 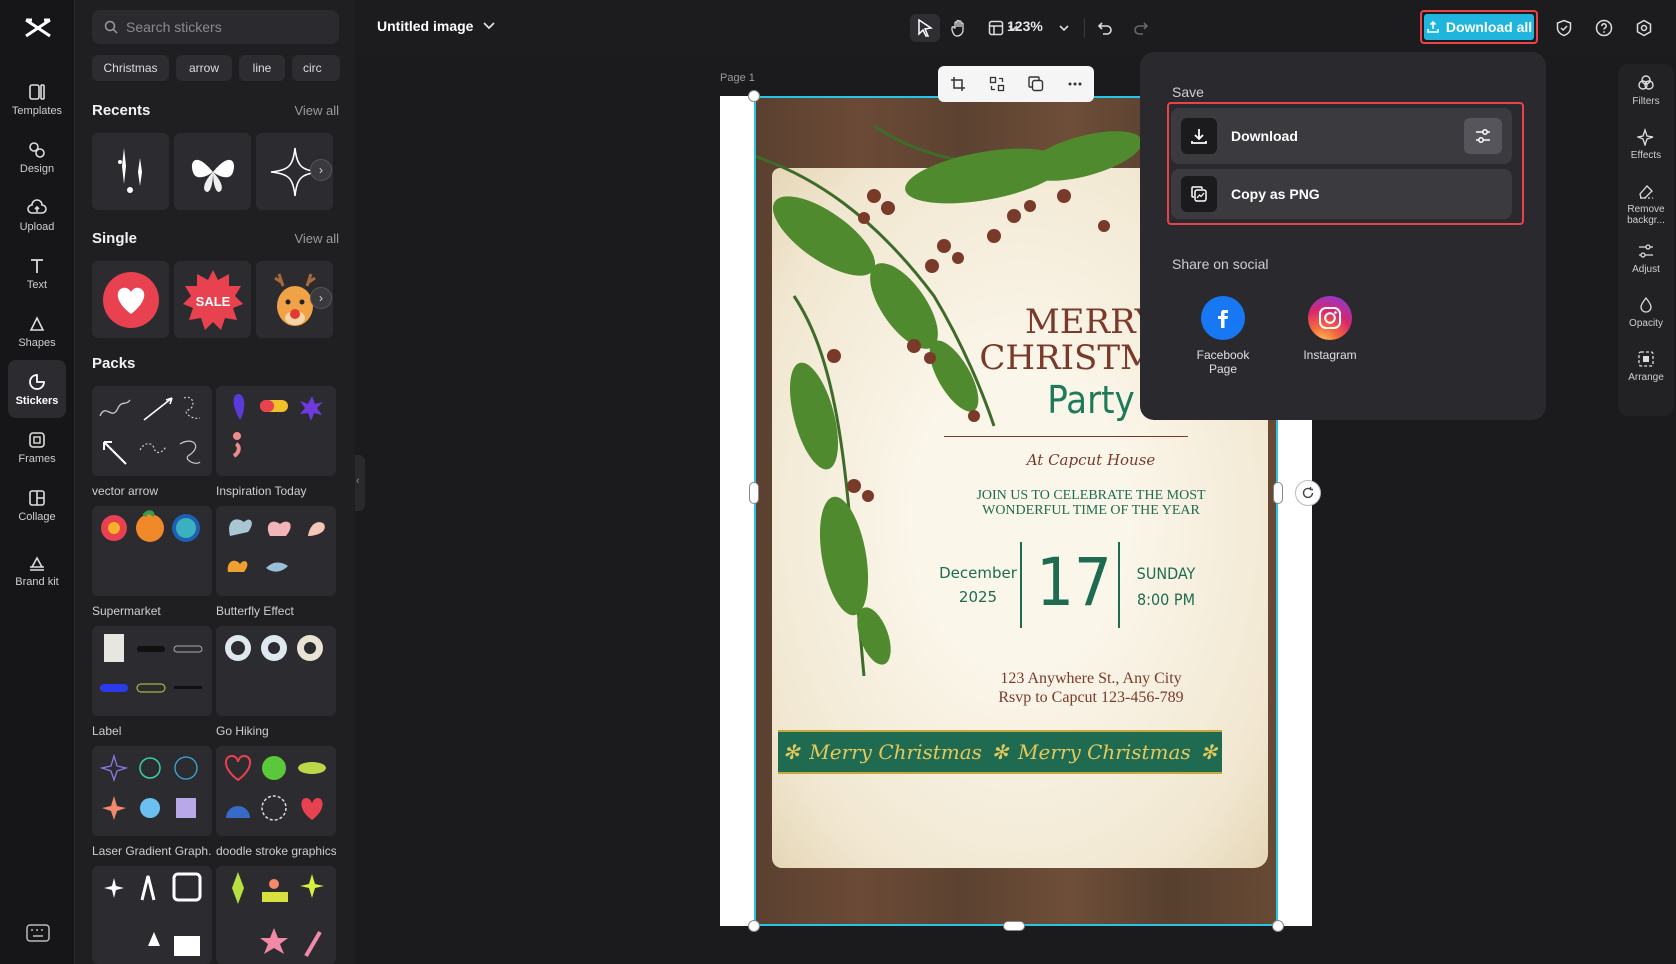 What do you see at coordinates (321, 298) in the screenshot?
I see `single-next-button: ›` at bounding box center [321, 298].